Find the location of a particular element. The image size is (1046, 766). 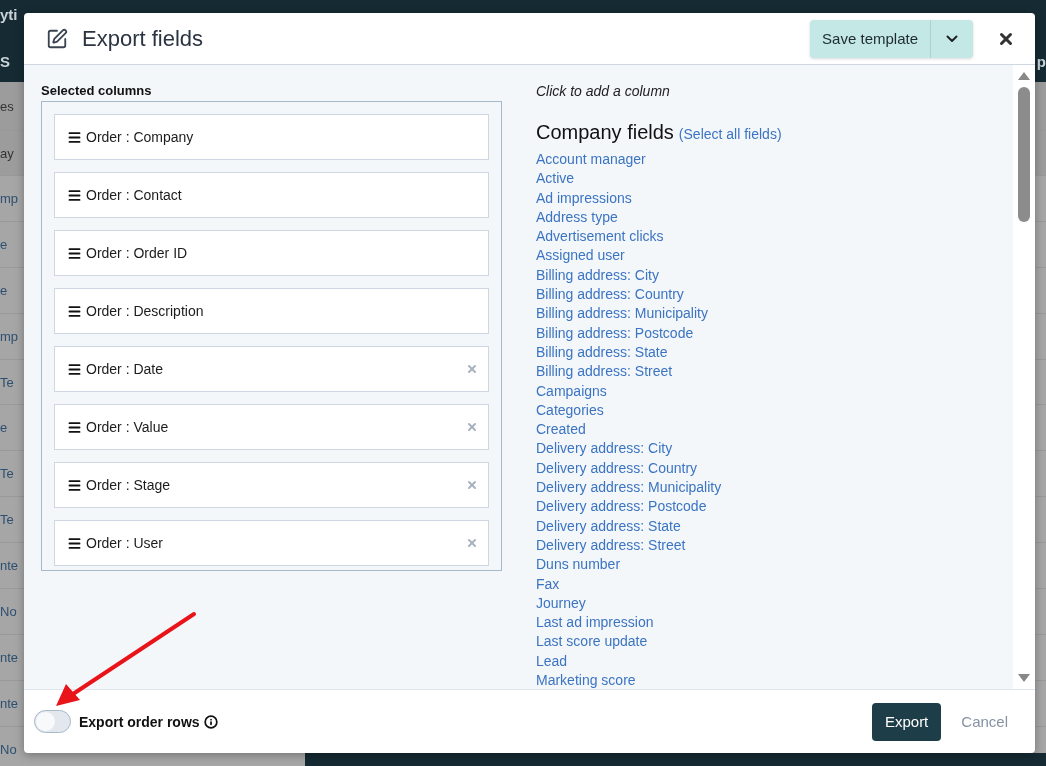

column-item: Order : Contact is located at coordinates (271, 195).